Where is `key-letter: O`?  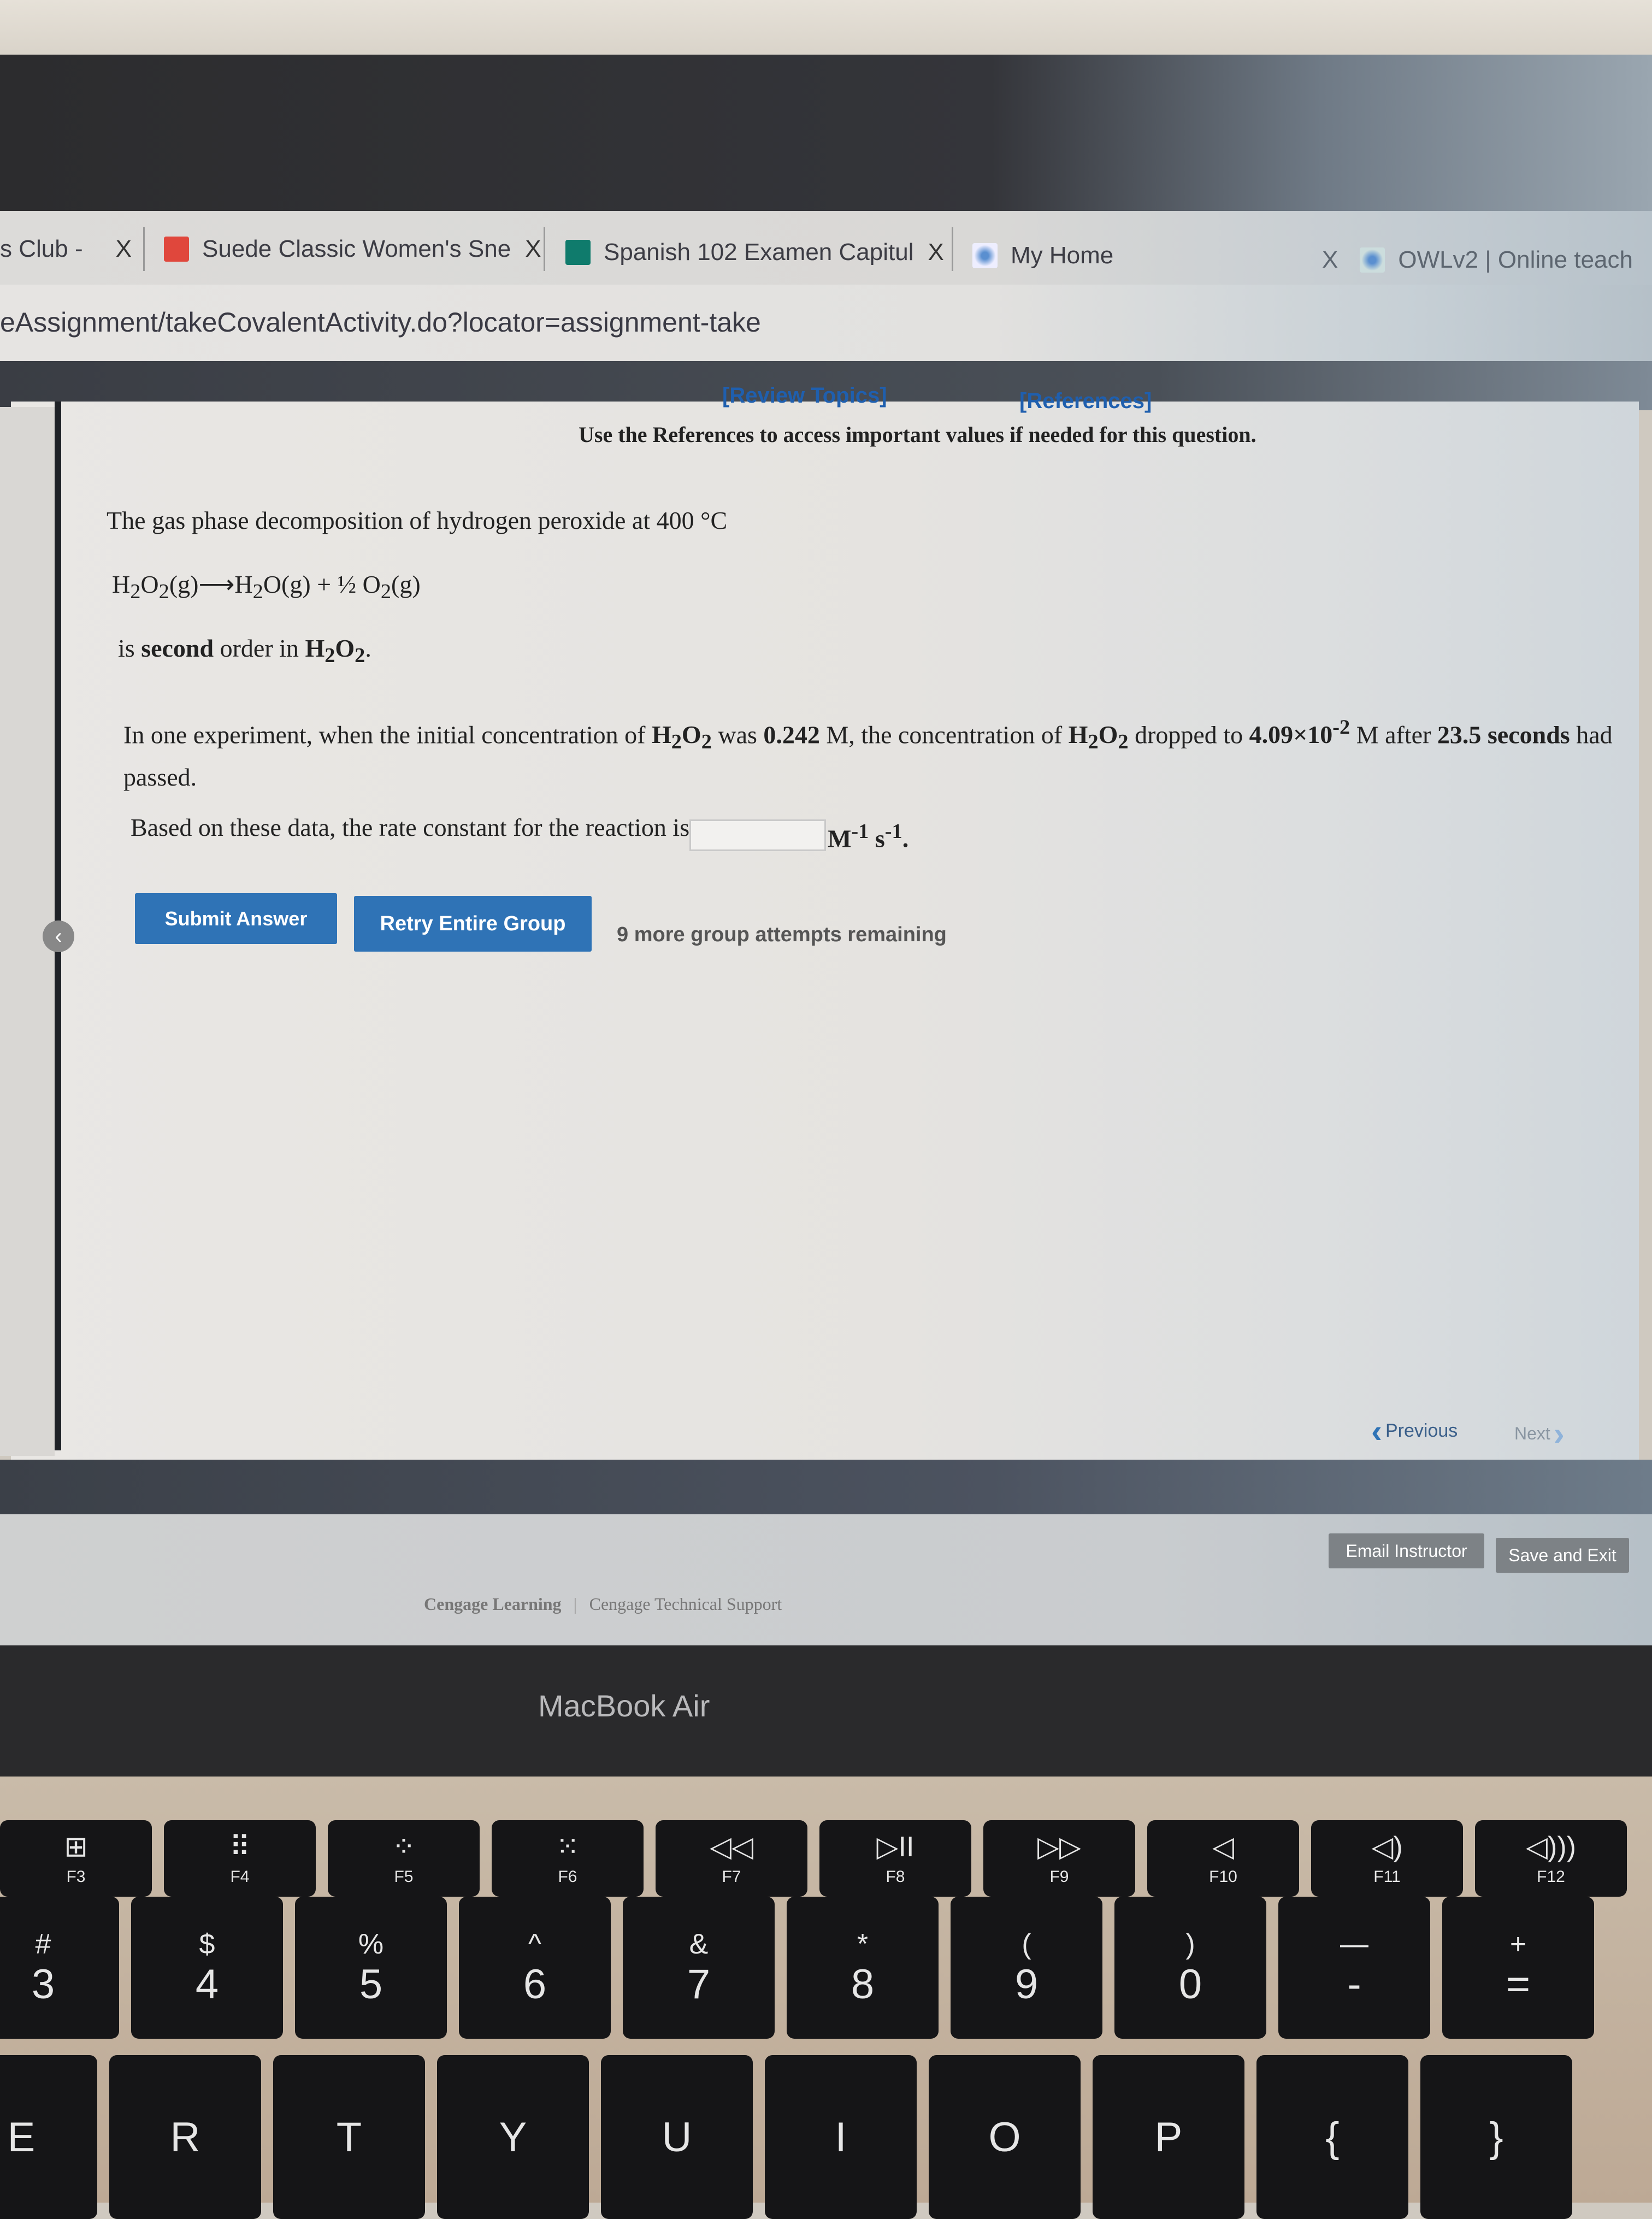
key-letter: O is located at coordinates (1005, 2137).